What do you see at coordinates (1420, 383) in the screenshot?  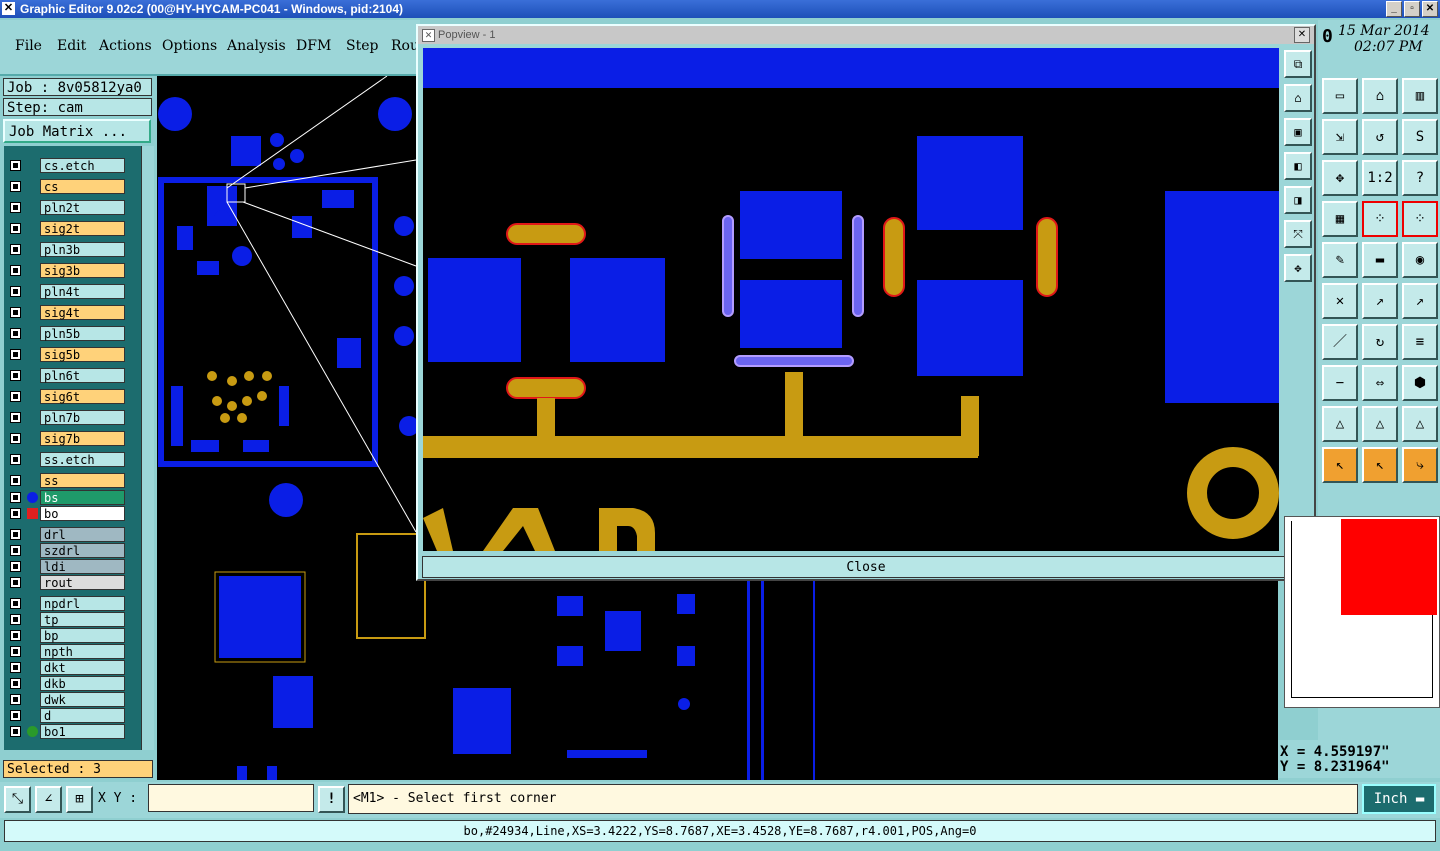 I see `components-icon: ⬢` at bounding box center [1420, 383].